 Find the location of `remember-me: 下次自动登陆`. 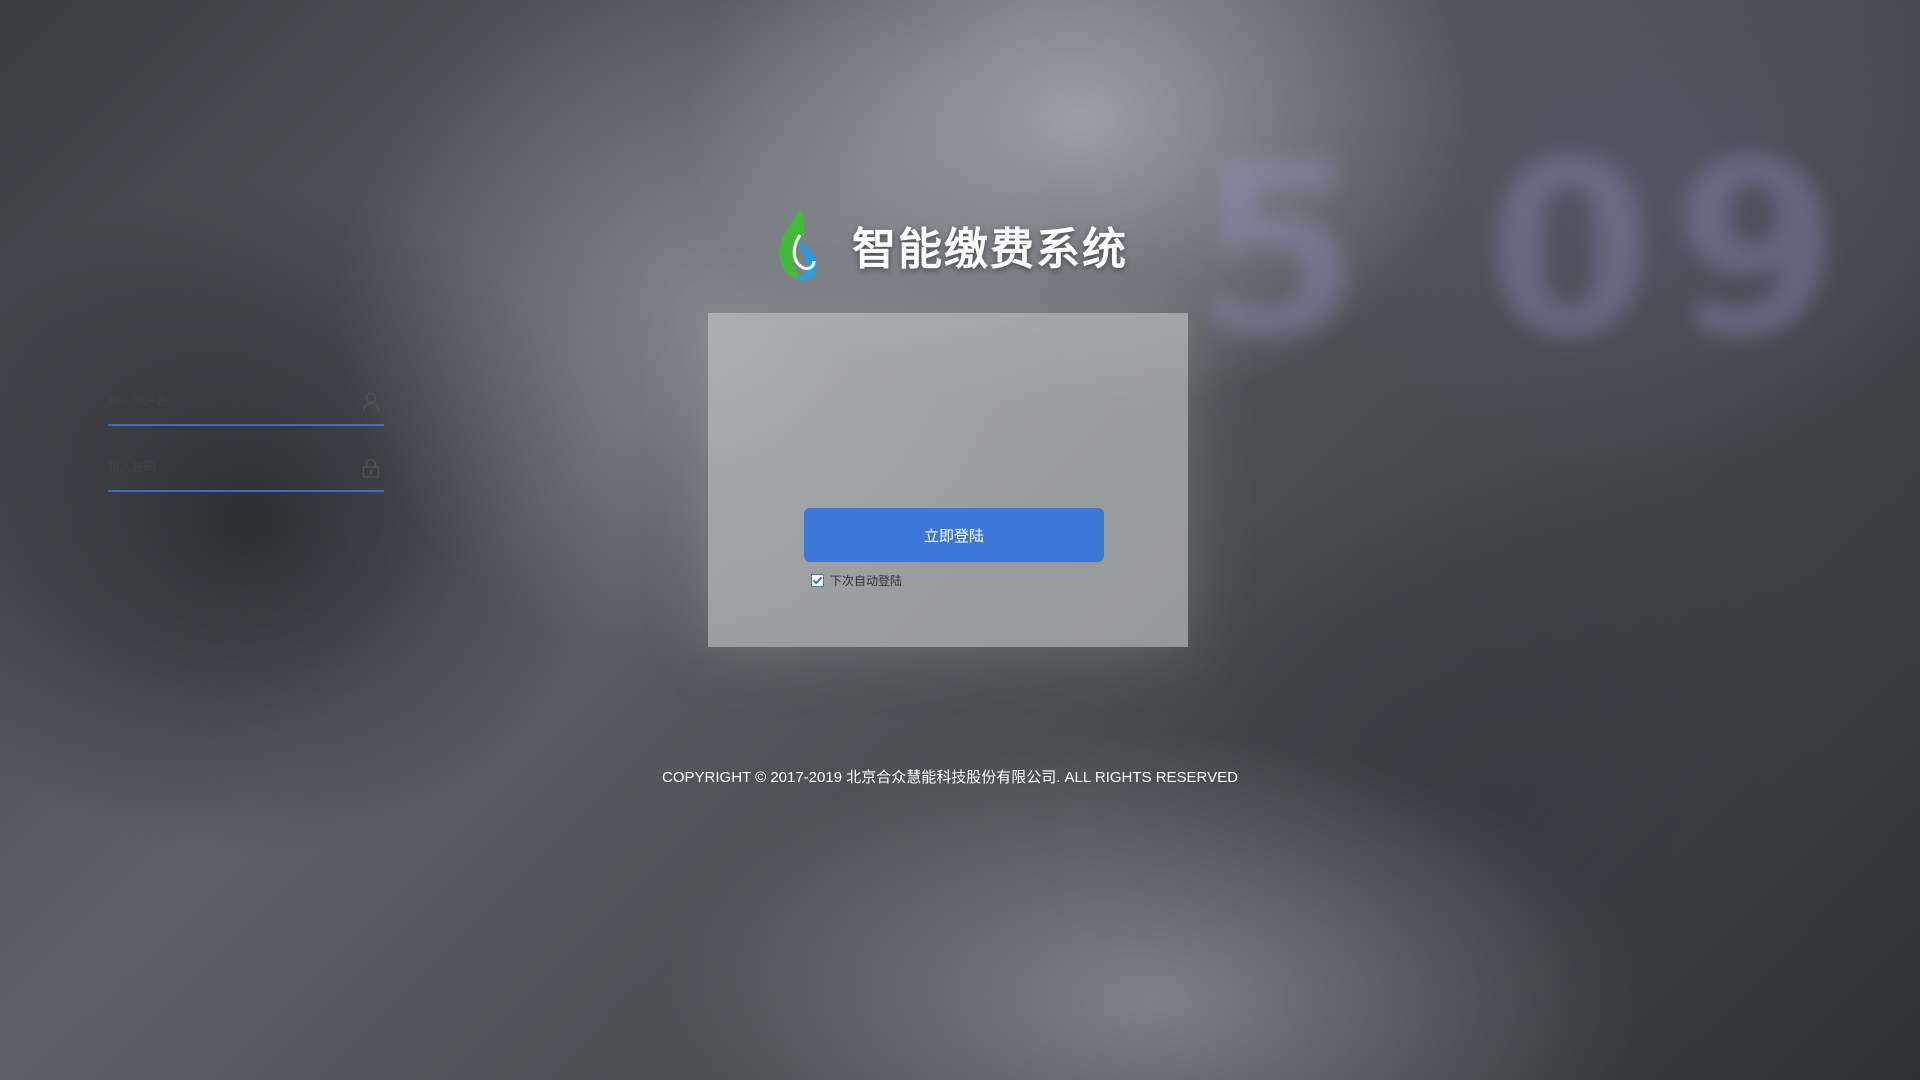

remember-me: 下次自动登陆 is located at coordinates (856, 580).